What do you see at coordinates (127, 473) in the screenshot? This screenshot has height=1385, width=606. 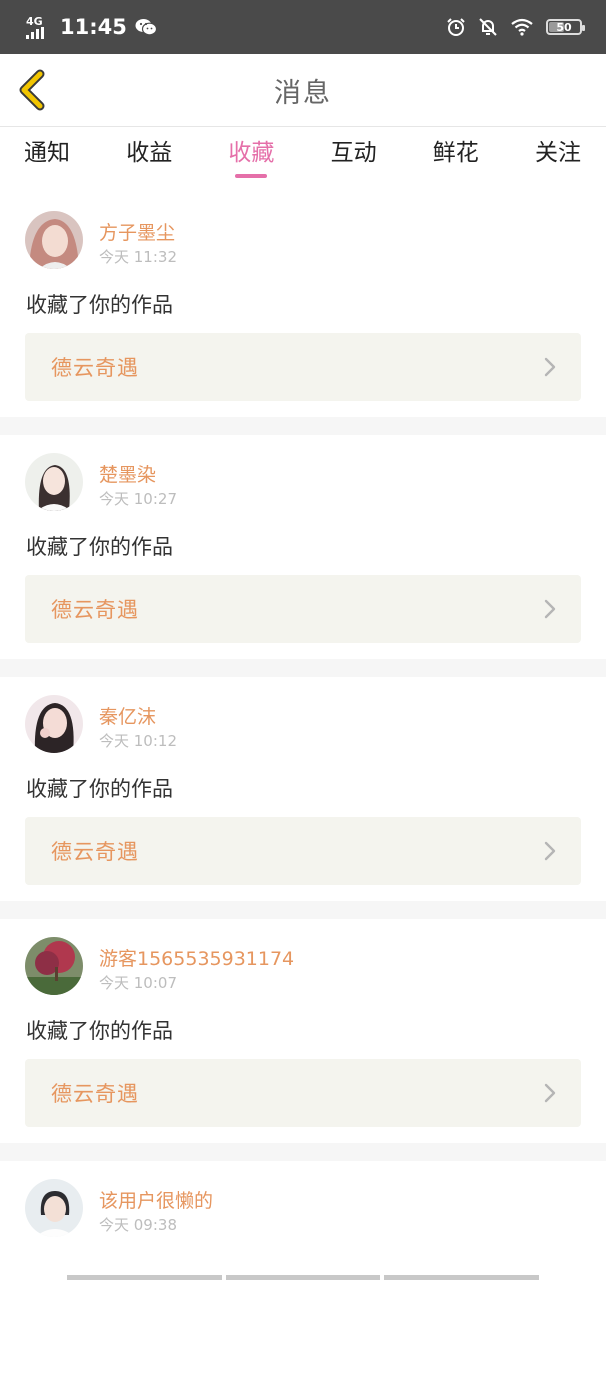 I see `username: 楚墨染` at bounding box center [127, 473].